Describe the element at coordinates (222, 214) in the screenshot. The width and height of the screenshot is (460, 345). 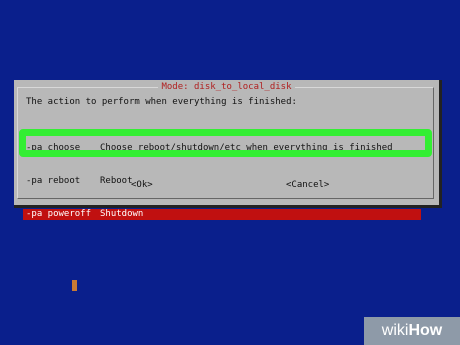
I see `menu-item-poweroff: -pa poweroff Shutdown` at that location.